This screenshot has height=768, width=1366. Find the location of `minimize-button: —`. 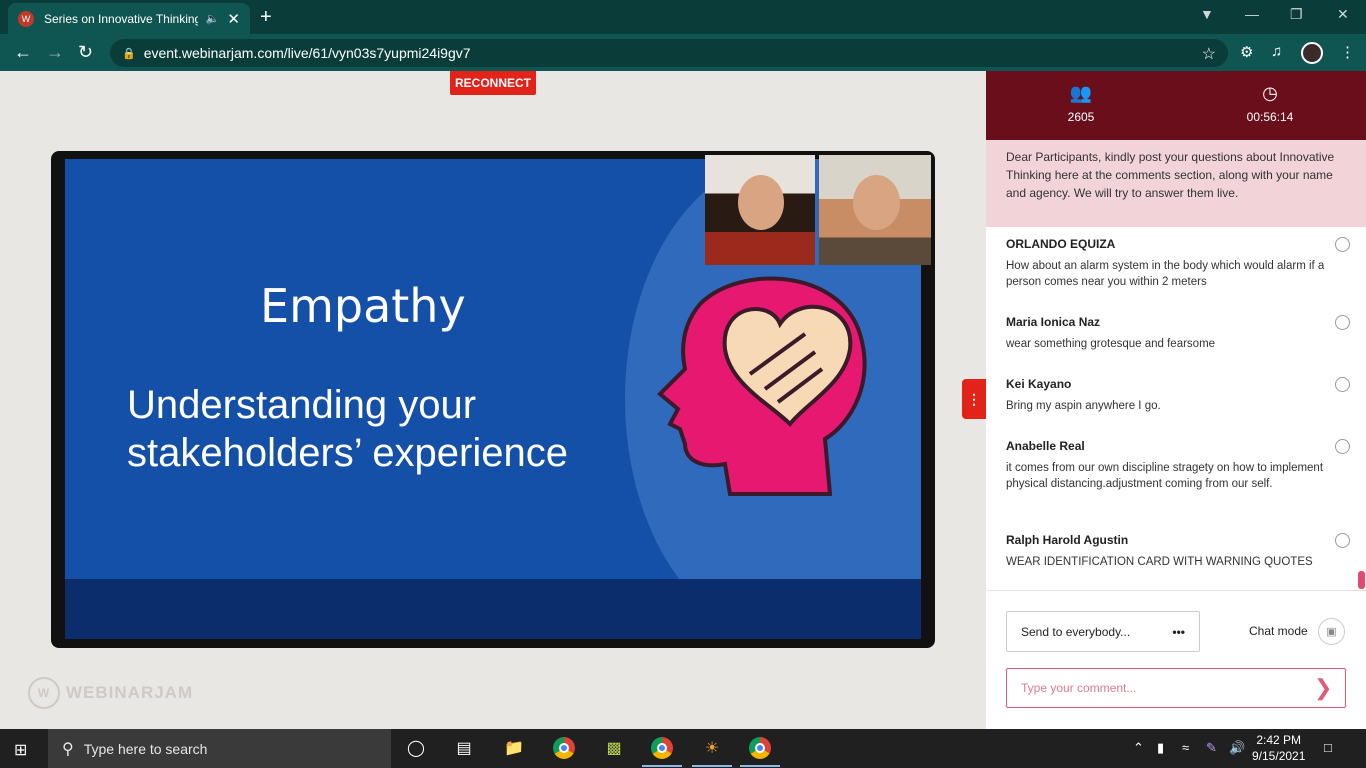

minimize-button: — is located at coordinates (1252, 14).